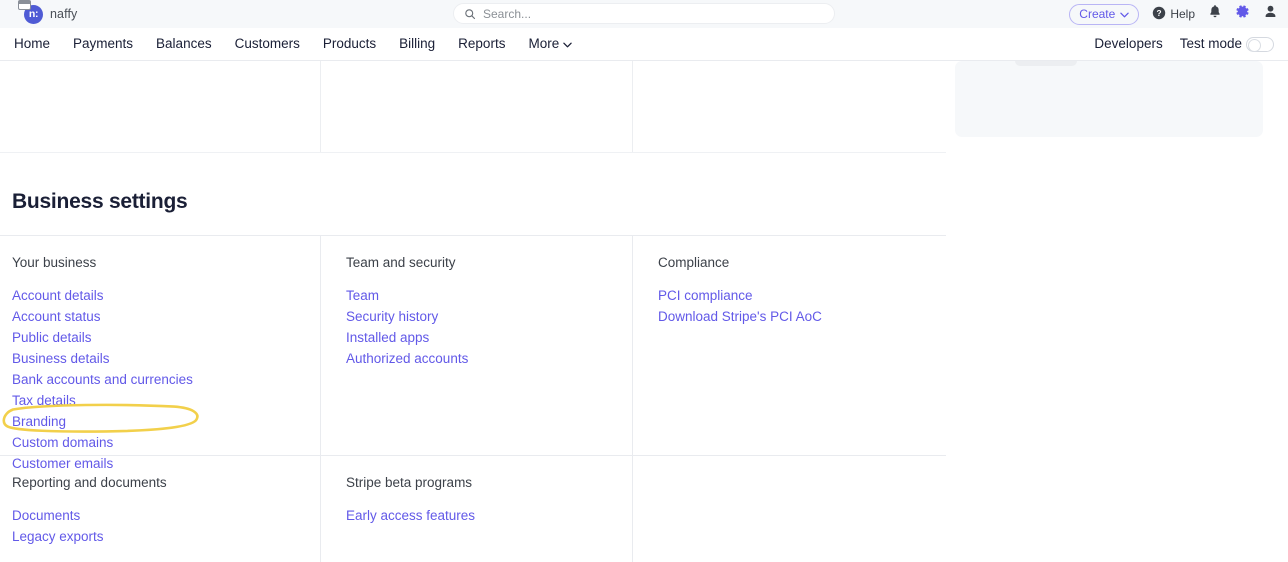 This screenshot has width=1288, height=562. What do you see at coordinates (410, 516) in the screenshot?
I see `link-early-access-features: Early access features` at bounding box center [410, 516].